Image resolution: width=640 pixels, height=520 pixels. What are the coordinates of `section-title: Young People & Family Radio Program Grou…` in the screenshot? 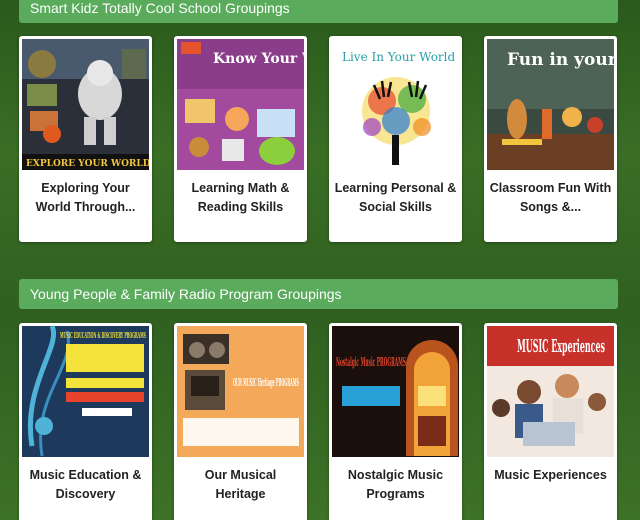 It's located at (186, 294).